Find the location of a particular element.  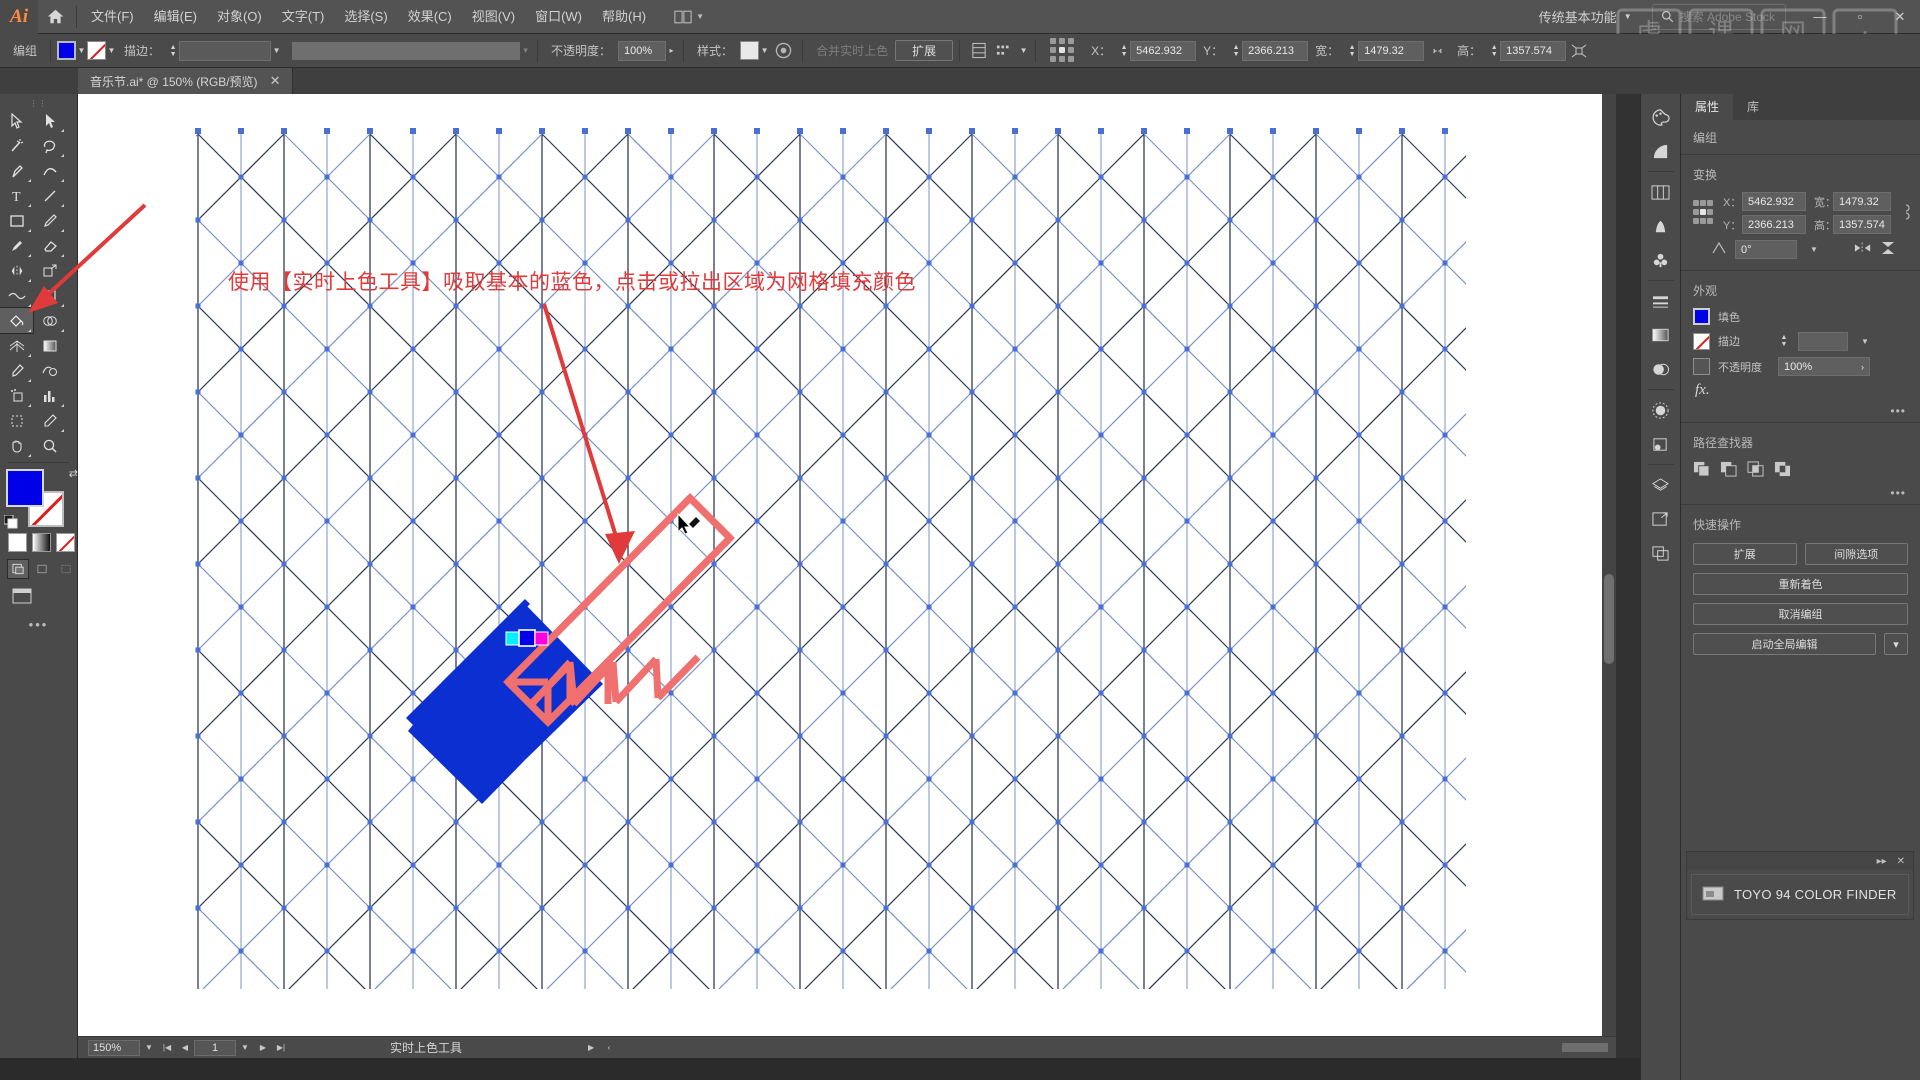

flip-horizontal-icon is located at coordinates (1863, 249).